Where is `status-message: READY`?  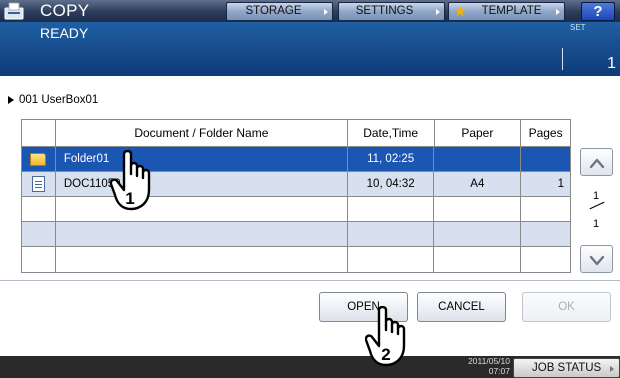
status-message: READY is located at coordinates (64, 33).